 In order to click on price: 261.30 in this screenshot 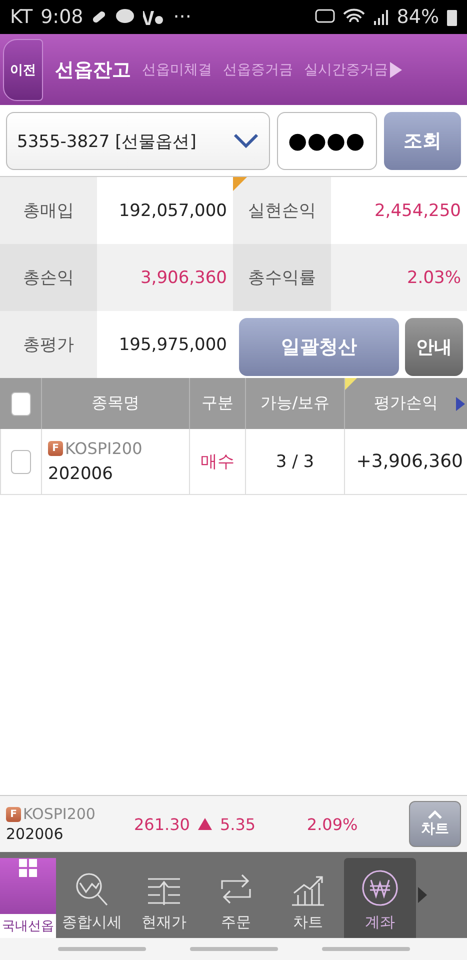, I will do `click(162, 824)`.